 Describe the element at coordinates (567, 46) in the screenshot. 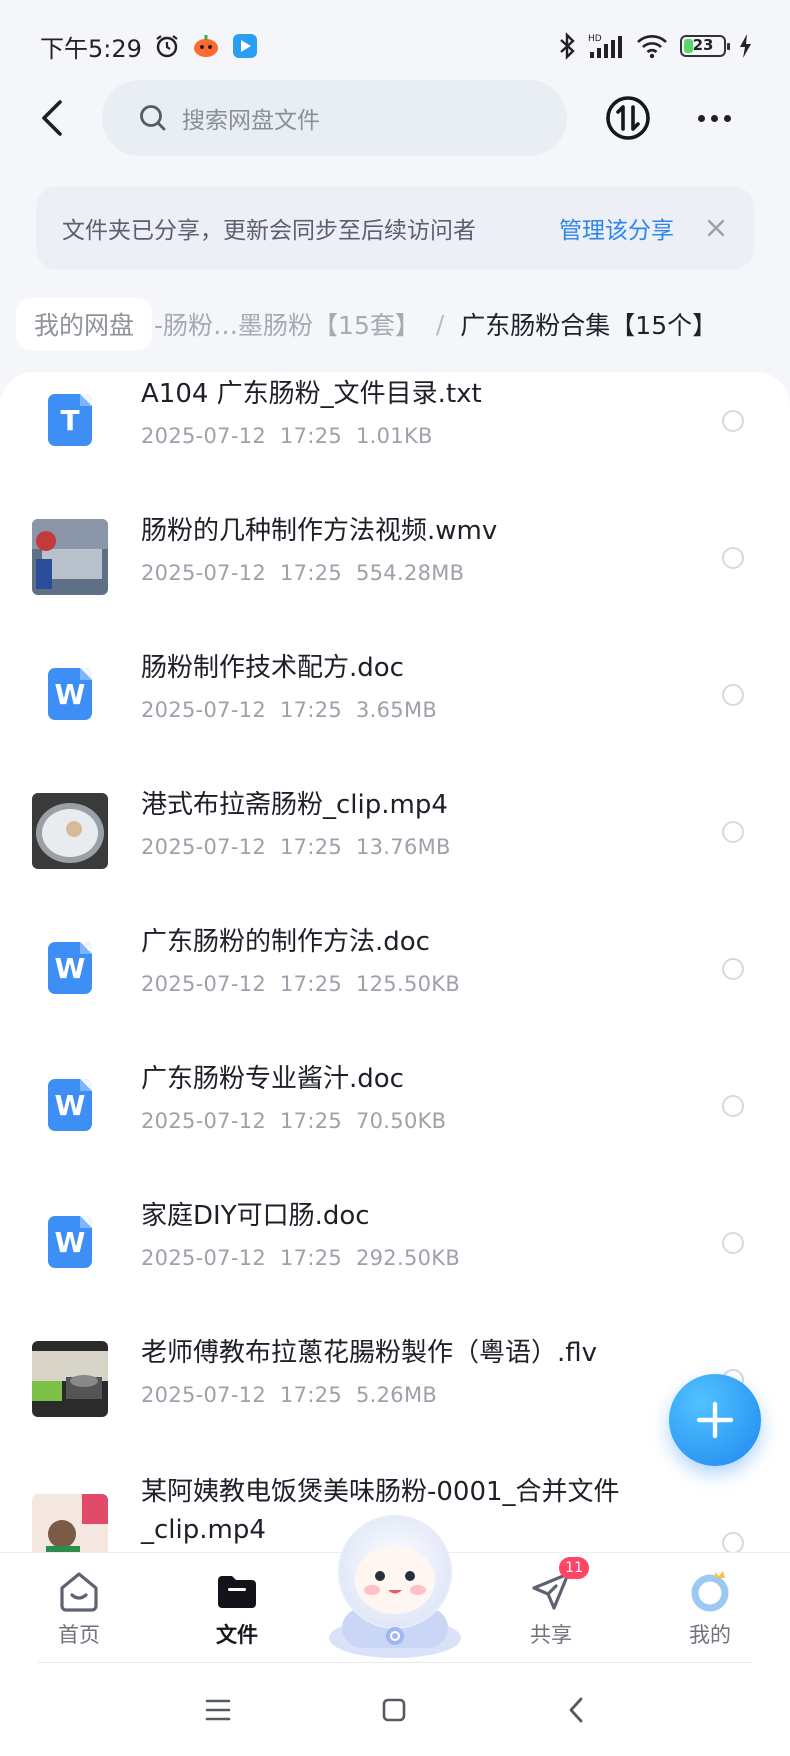

I see `bluetooth-icon` at that location.